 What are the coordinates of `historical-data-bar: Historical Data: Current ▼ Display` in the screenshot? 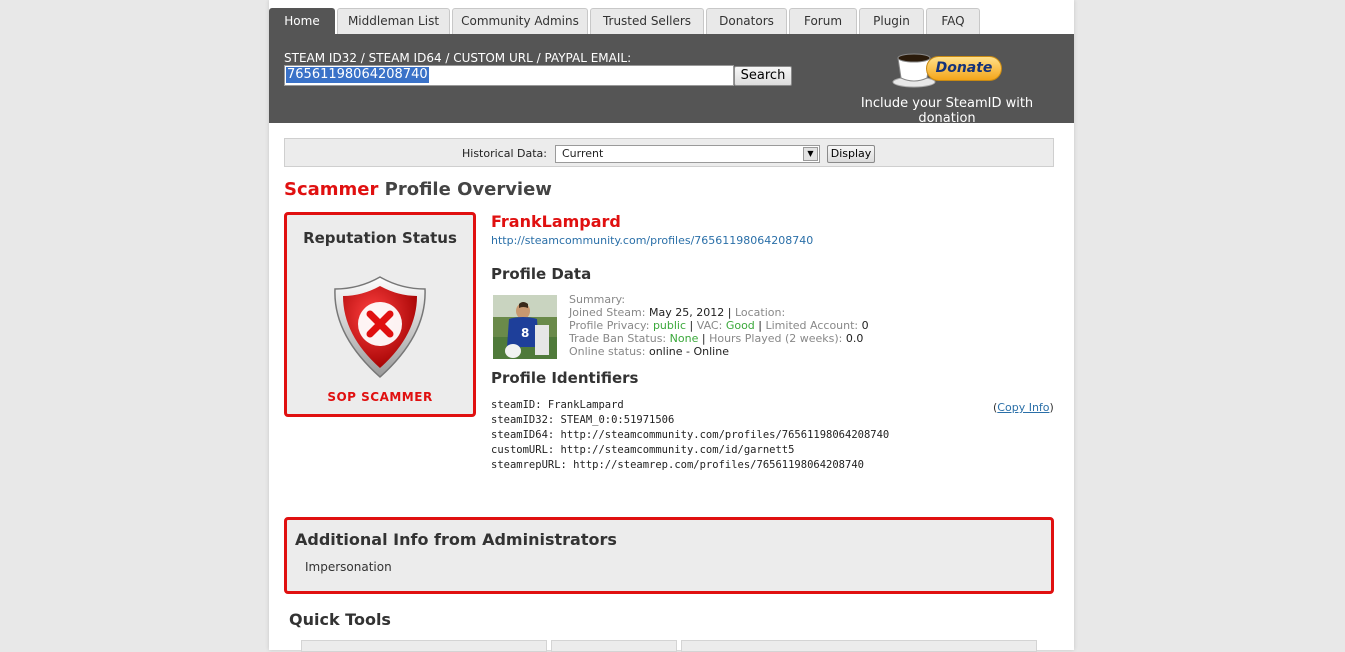 It's located at (669, 152).